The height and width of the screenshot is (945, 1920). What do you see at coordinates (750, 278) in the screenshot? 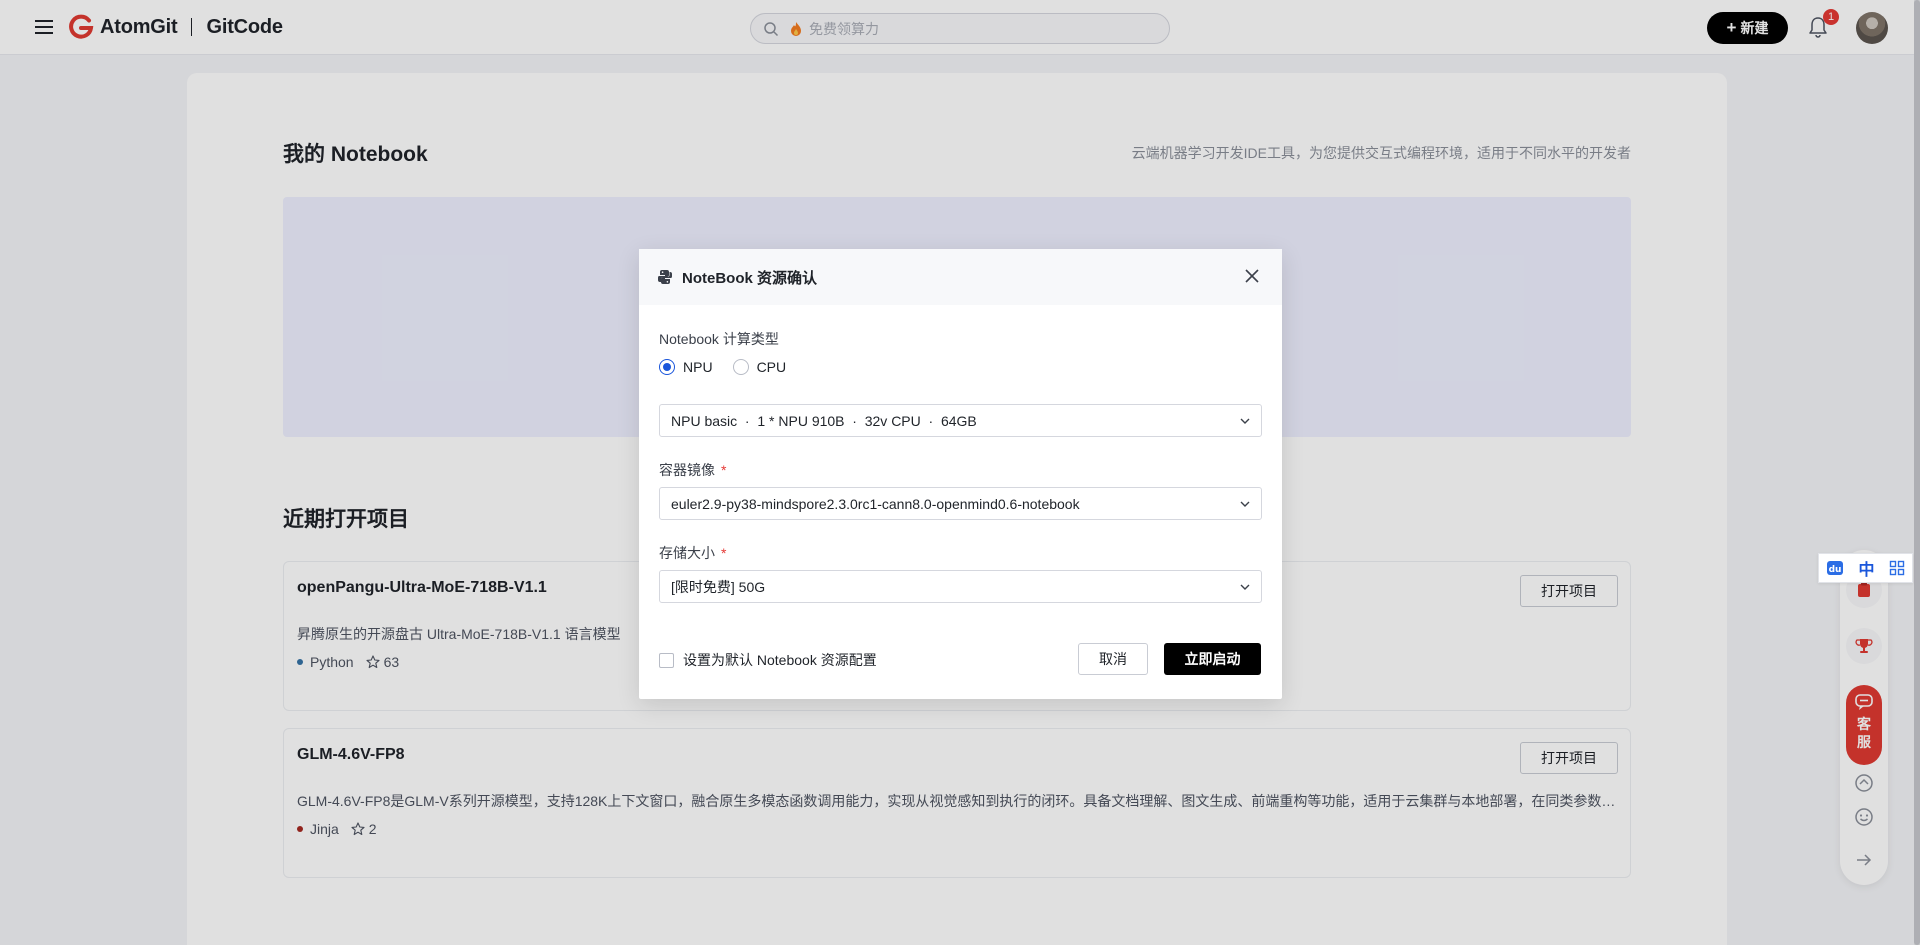
I see `dialog-title: NoteBook 资源确认` at bounding box center [750, 278].